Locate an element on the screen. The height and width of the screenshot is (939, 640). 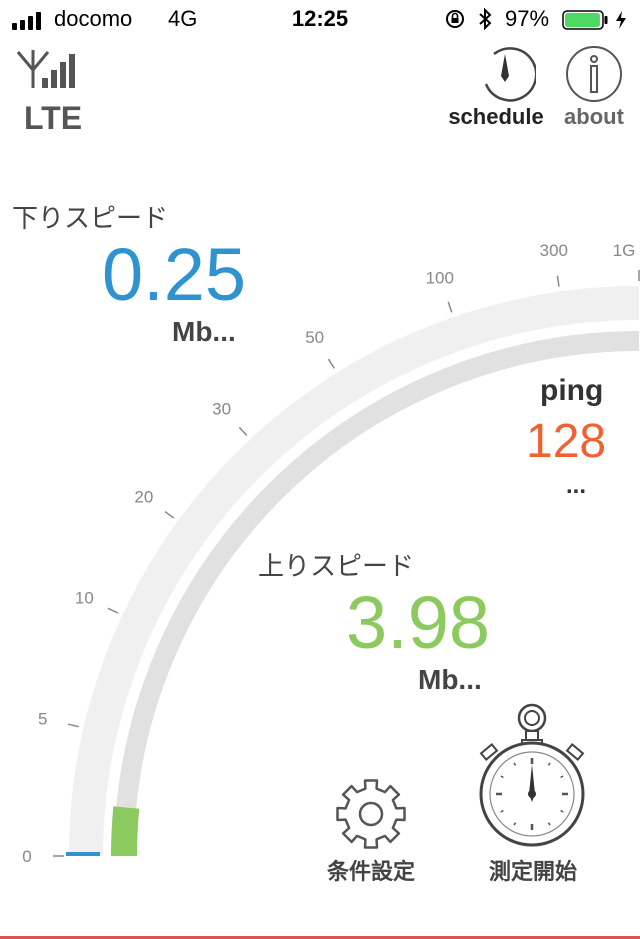
start-measurement-label: 測定開始 is located at coordinates (532, 871).